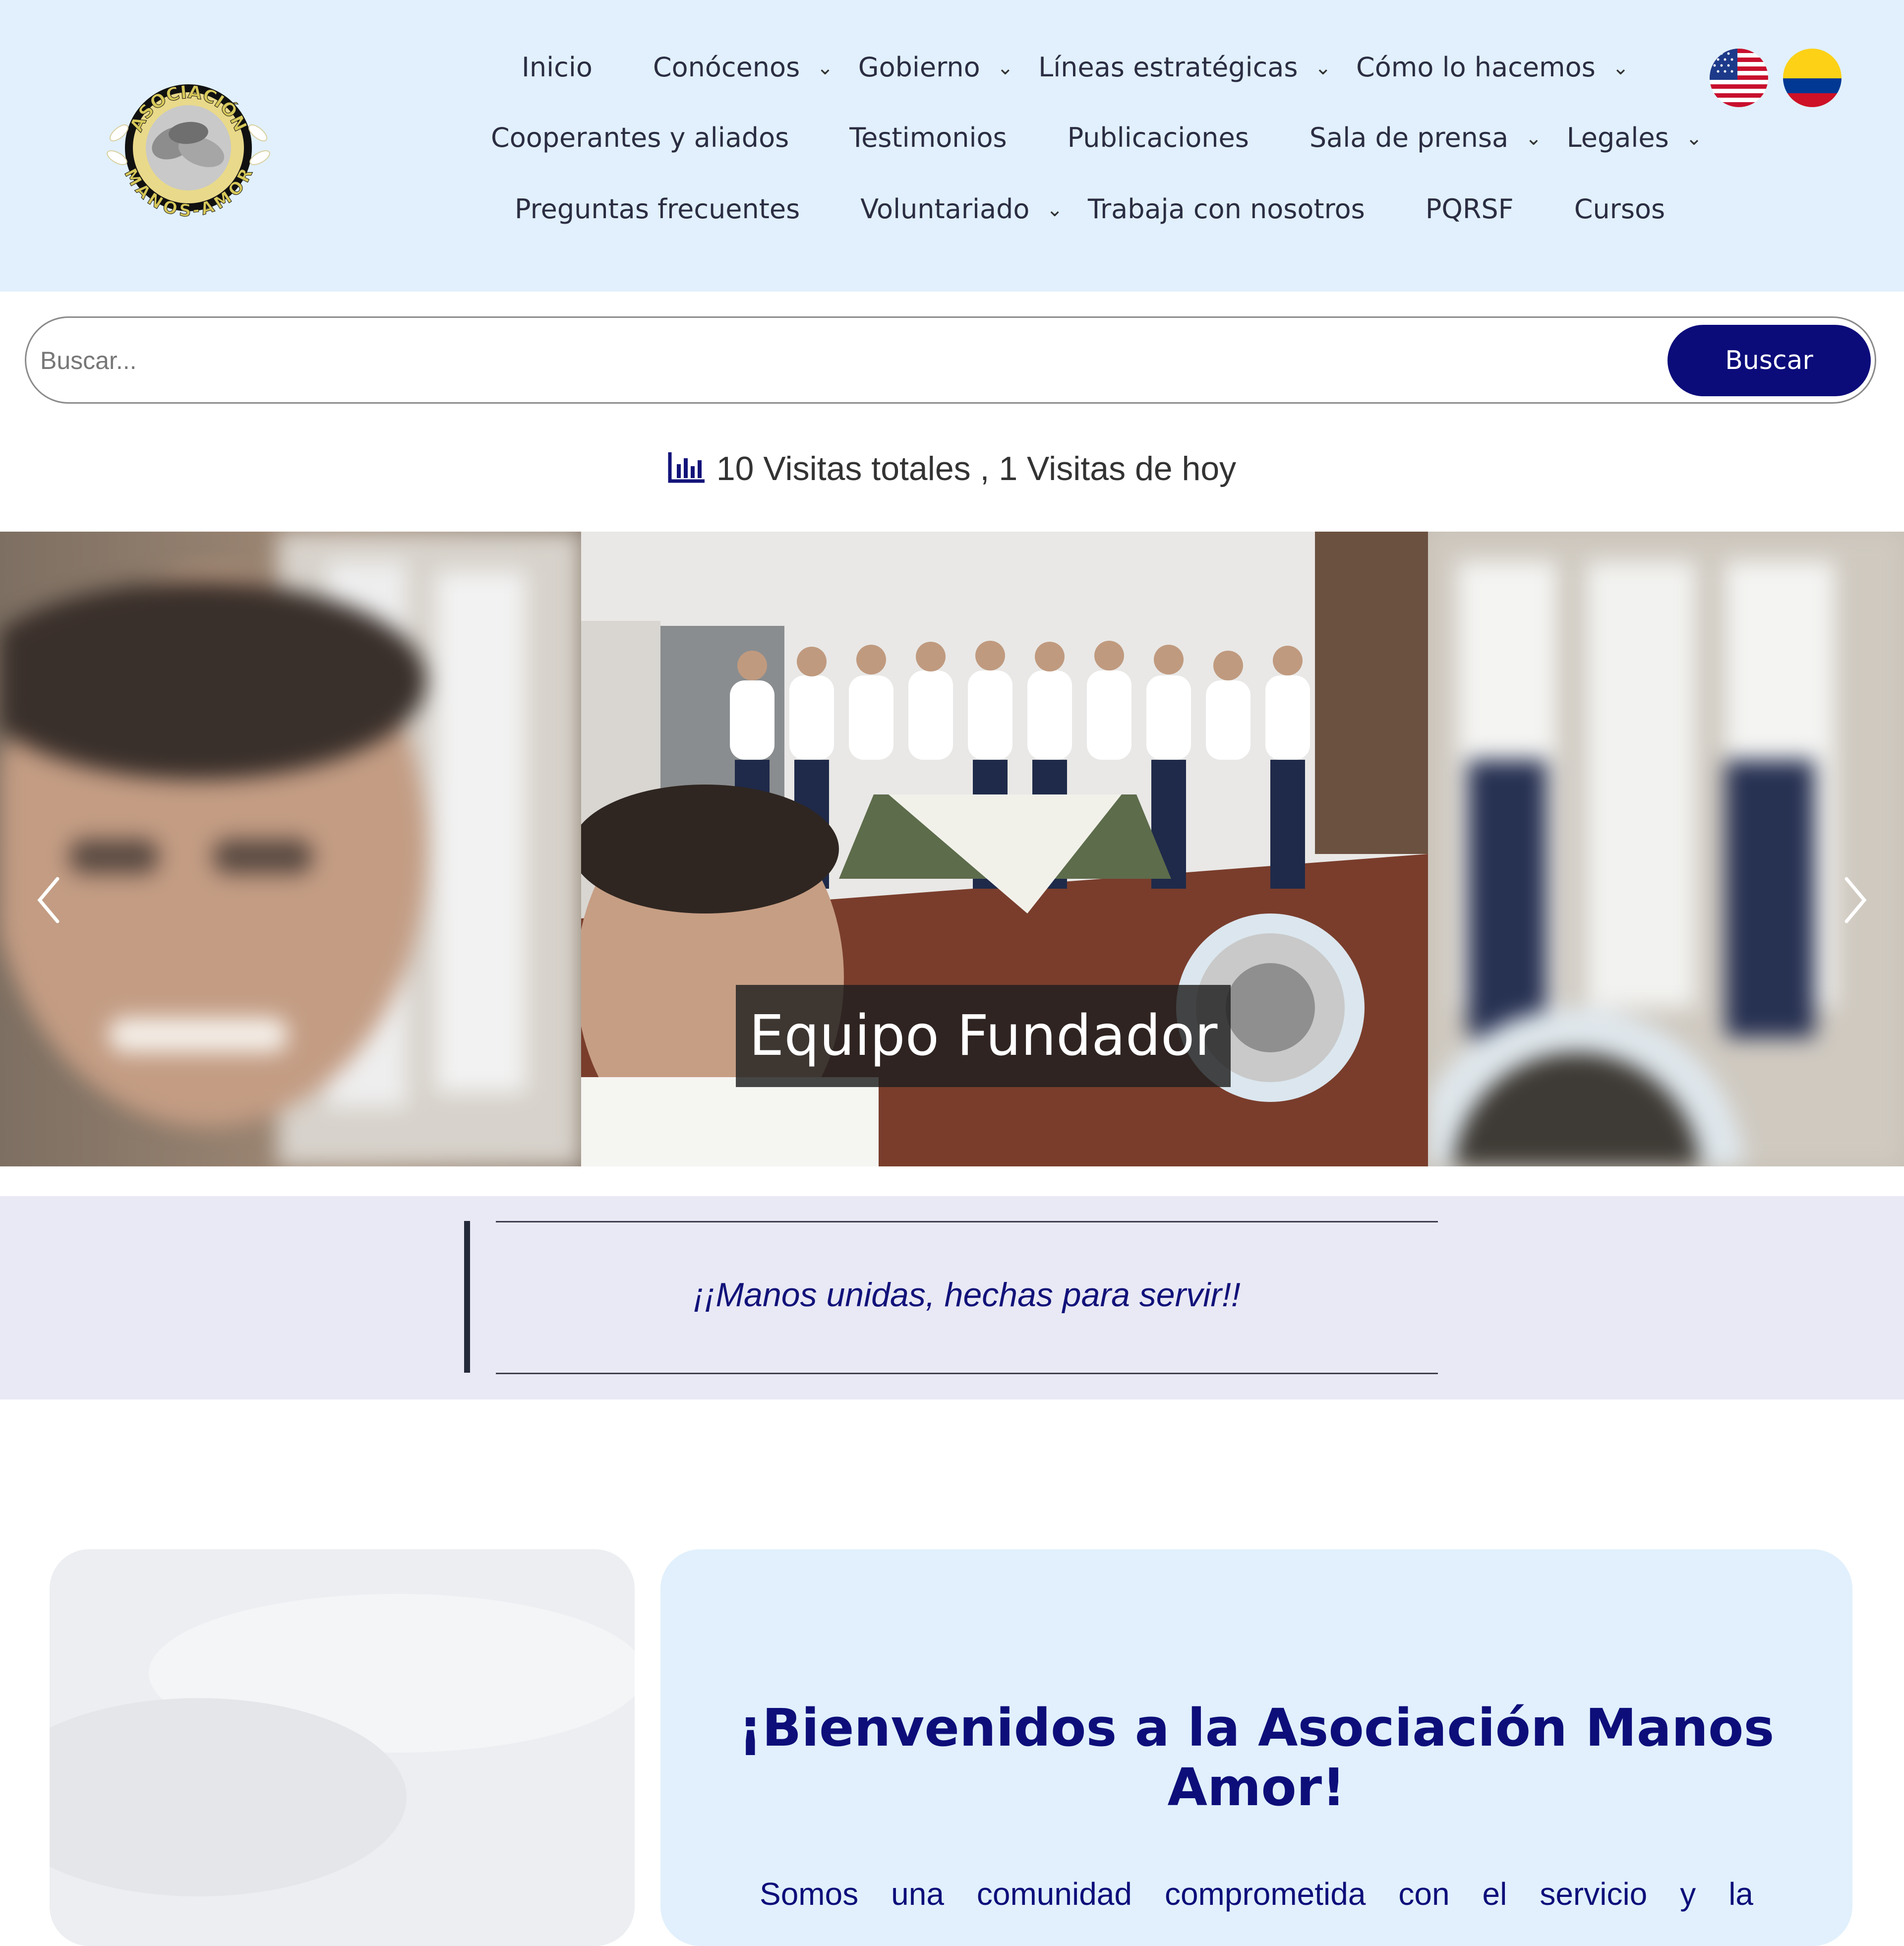 This screenshot has width=1904, height=1946. What do you see at coordinates (976, 468) in the screenshot?
I see `visit-counter-text: 10 Visitas totales , 1 Visitas de hoy` at bounding box center [976, 468].